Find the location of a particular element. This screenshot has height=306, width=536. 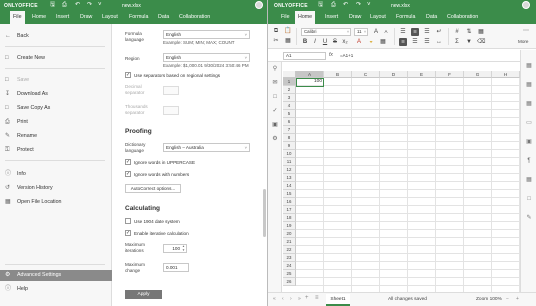

row-header: 3 is located at coordinates (289, 98).